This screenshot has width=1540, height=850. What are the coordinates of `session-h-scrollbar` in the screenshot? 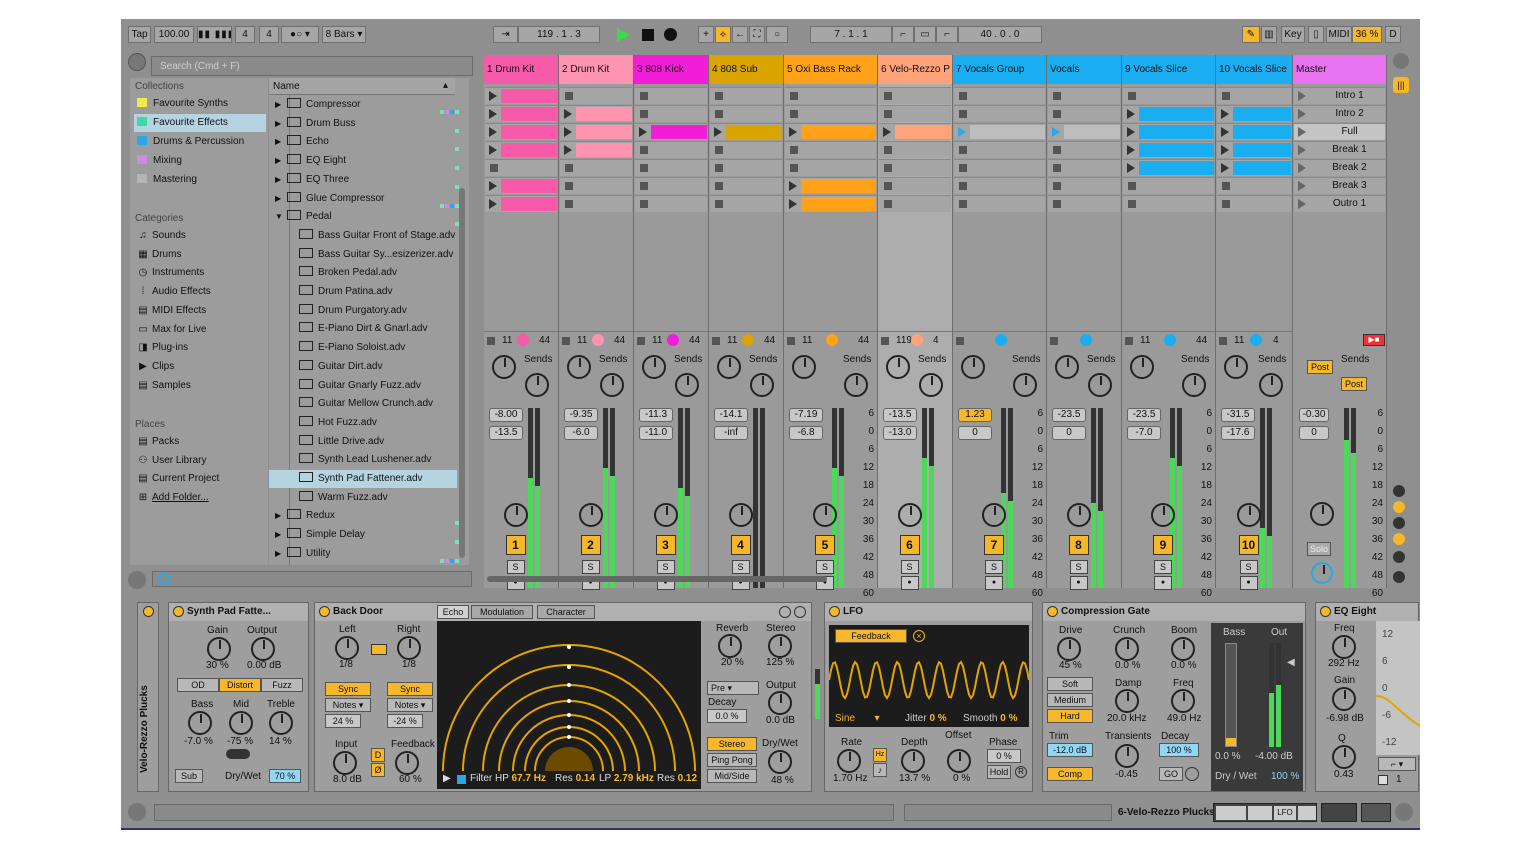 It's located at (657, 579).